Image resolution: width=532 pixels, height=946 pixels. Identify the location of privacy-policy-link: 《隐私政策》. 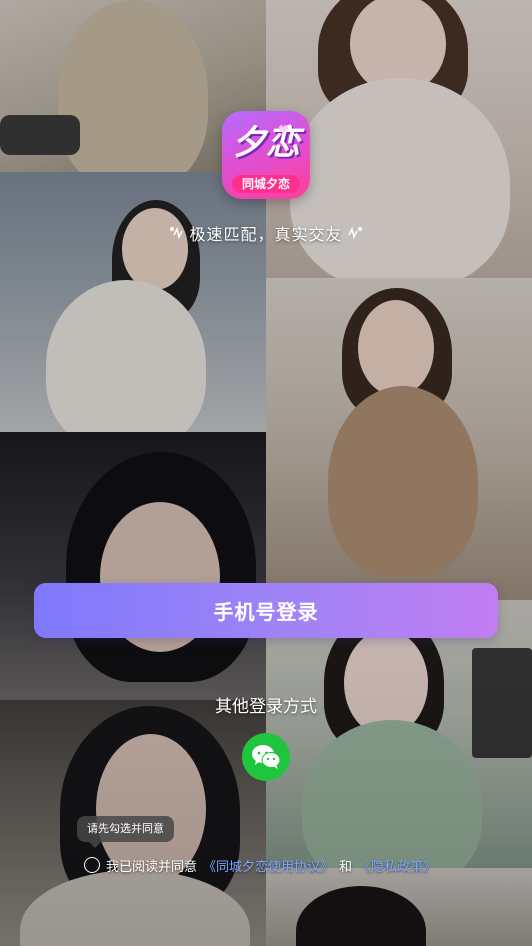
(397, 865).